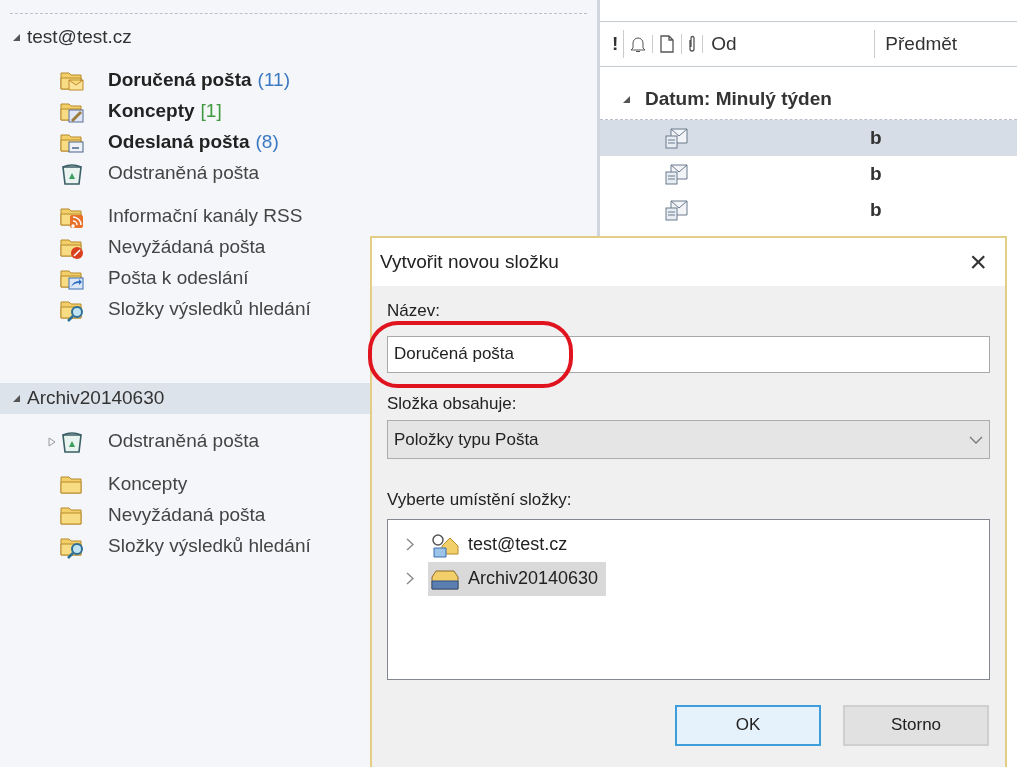 This screenshot has width=1017, height=767. Describe the element at coordinates (618, 44) in the screenshot. I see `importance-column: !` at that location.